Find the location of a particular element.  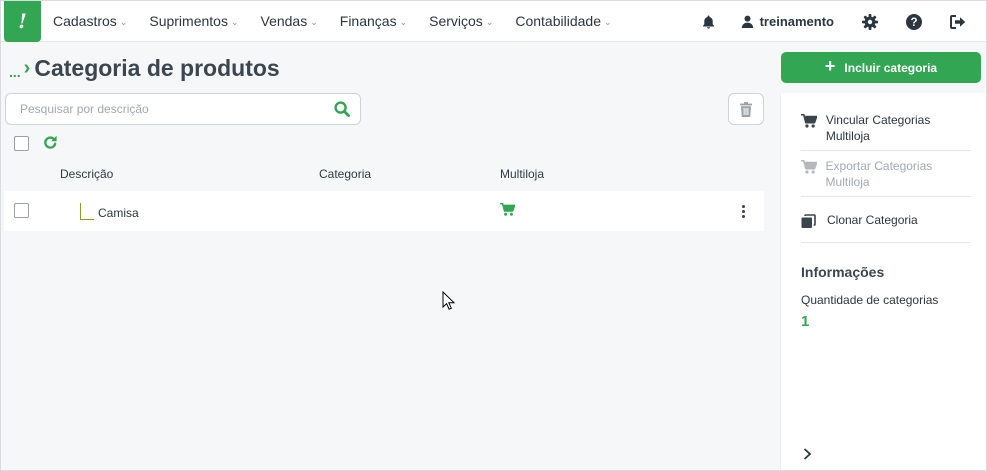

search-icon is located at coordinates (342, 109).